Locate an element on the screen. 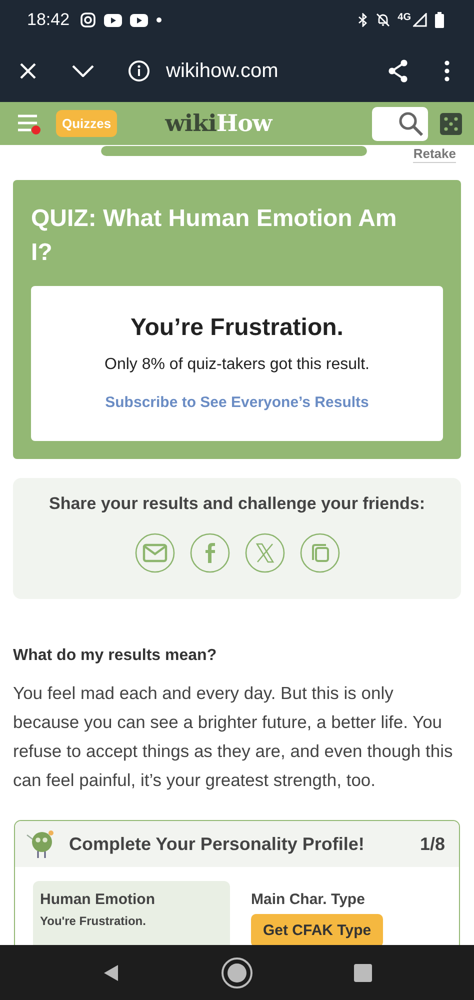 The width and height of the screenshot is (474, 1000). more-icon is located at coordinates (447, 71).